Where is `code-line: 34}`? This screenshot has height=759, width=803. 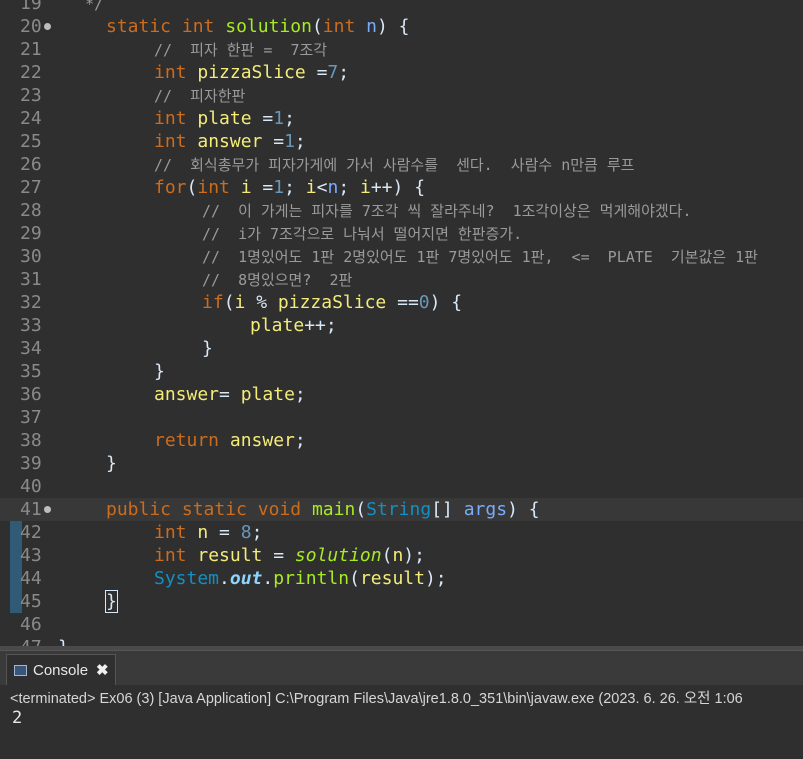
code-line: 34} is located at coordinates (401, 348).